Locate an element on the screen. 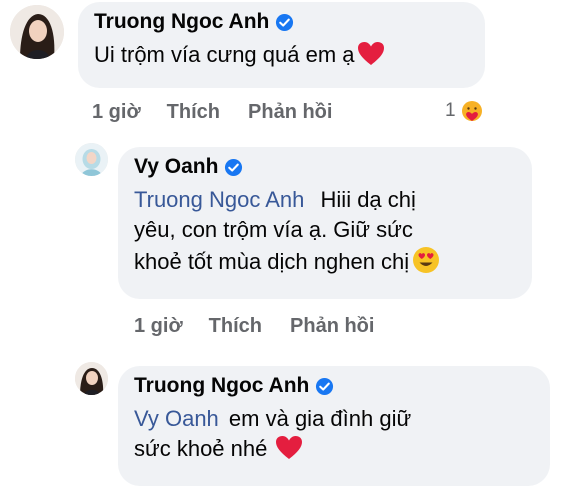 The height and width of the screenshot is (498, 562). comment-text-line: khoẻ tốt mùa dịch nghen chị is located at coordinates (272, 261).